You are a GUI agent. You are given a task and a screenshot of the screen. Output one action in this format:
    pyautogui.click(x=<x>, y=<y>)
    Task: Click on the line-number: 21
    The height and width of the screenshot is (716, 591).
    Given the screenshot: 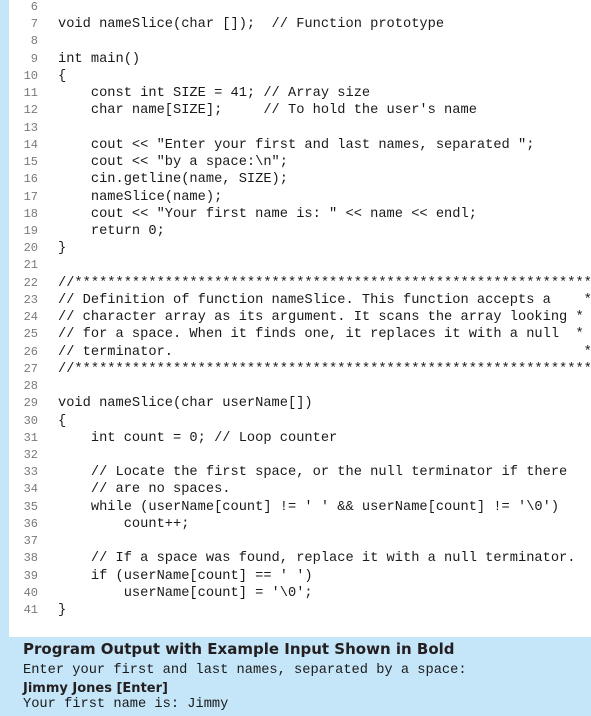 What is the action you would take?
    pyautogui.click(x=30, y=265)
    